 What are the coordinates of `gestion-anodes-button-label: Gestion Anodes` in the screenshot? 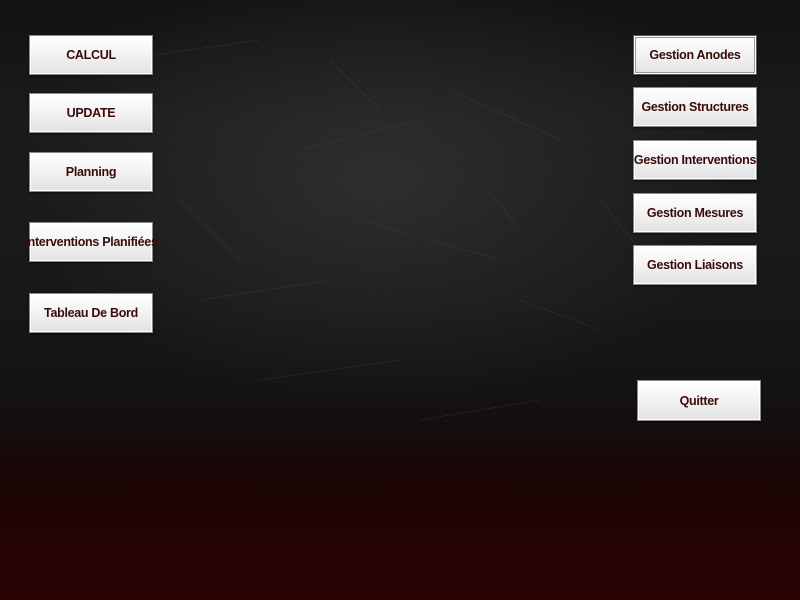 It's located at (695, 55).